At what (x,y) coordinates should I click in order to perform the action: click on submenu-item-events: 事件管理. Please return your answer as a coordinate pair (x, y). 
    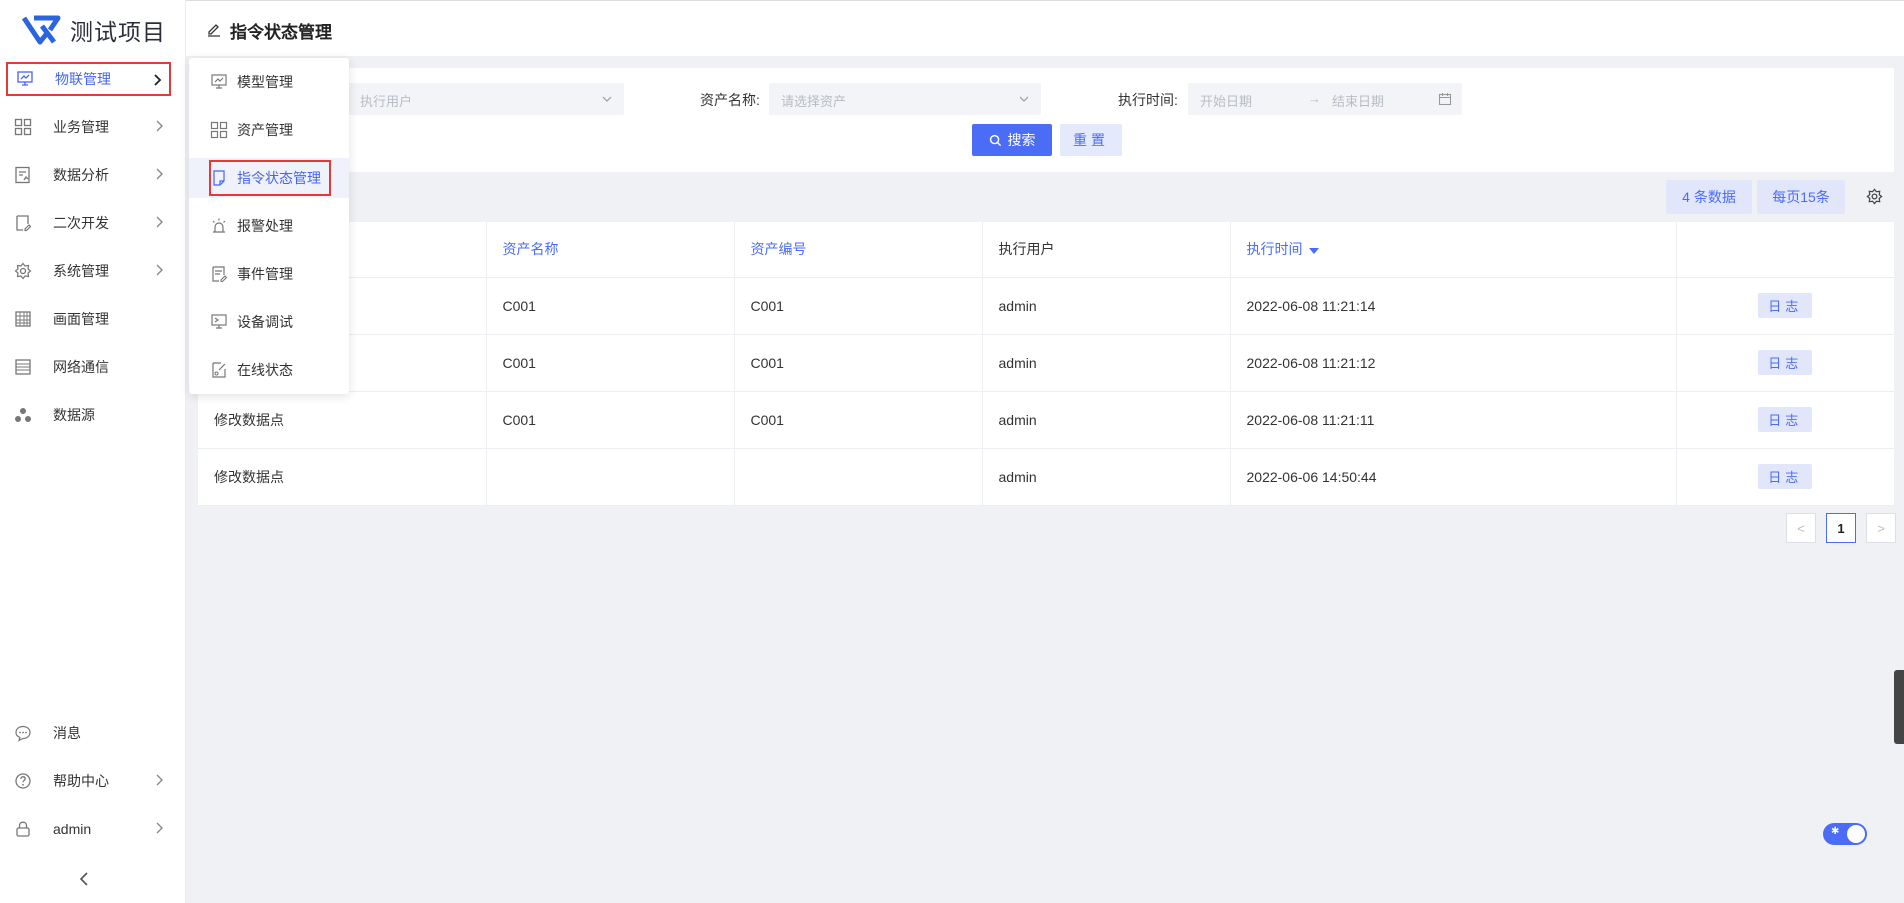
    Looking at the image, I should click on (269, 274).